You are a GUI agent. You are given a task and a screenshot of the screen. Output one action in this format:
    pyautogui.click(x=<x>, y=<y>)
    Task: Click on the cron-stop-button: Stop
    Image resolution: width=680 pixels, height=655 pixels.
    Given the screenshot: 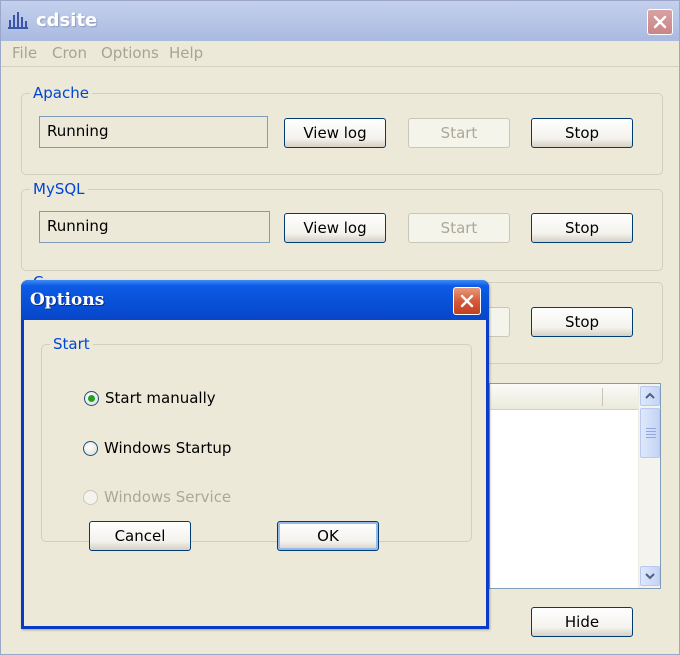 What is the action you would take?
    pyautogui.click(x=582, y=322)
    